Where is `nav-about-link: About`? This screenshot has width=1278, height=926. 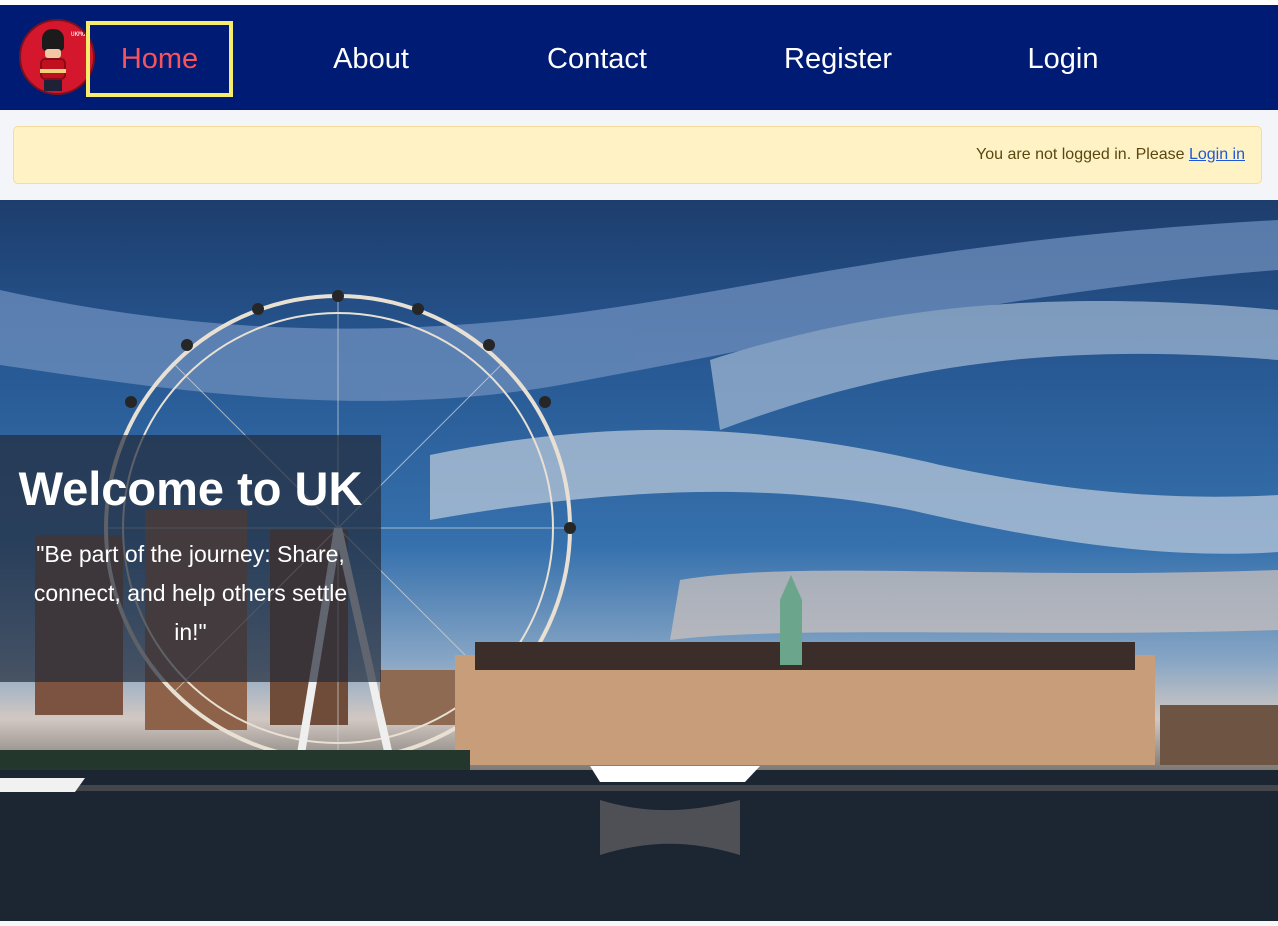
nav-about-link: About is located at coordinates (371, 59).